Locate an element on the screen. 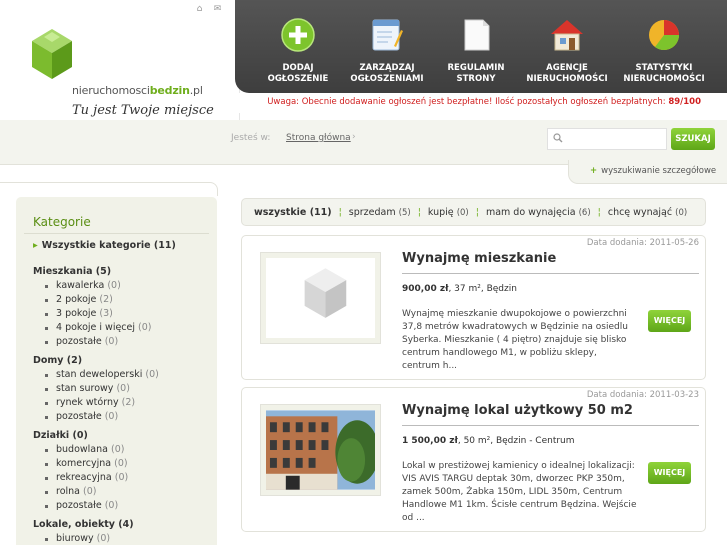  building-photo is located at coordinates (320, 450).